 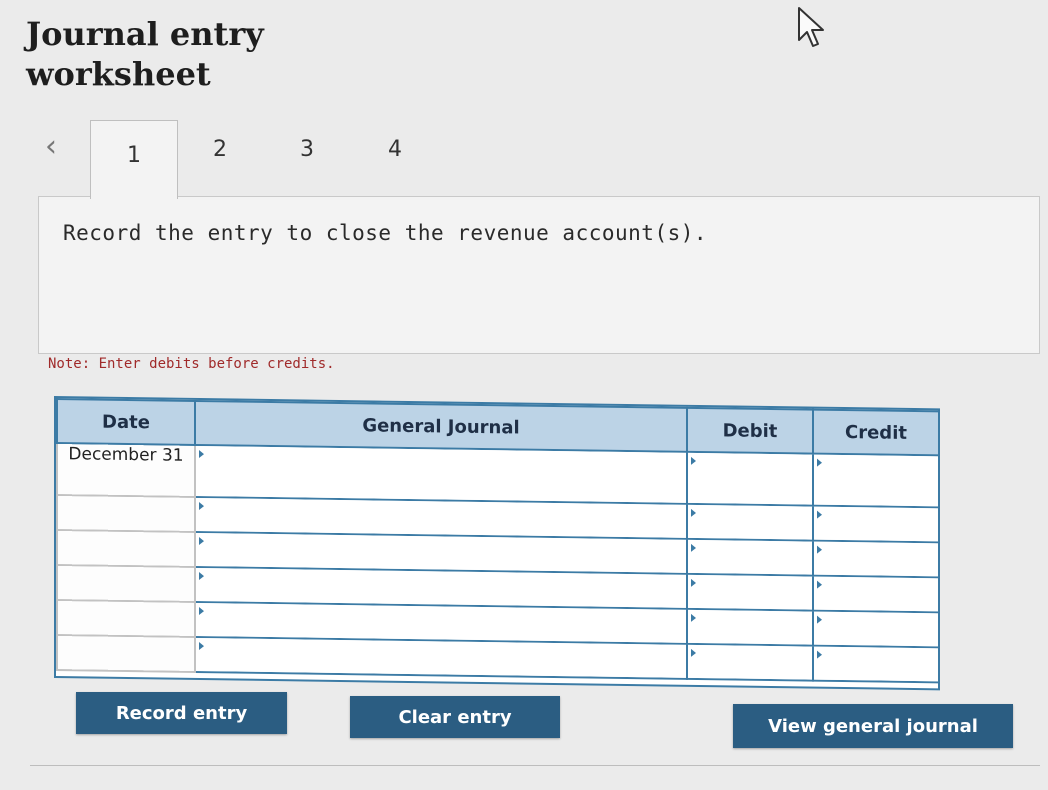 I want to click on divider, so click(x=535, y=765).